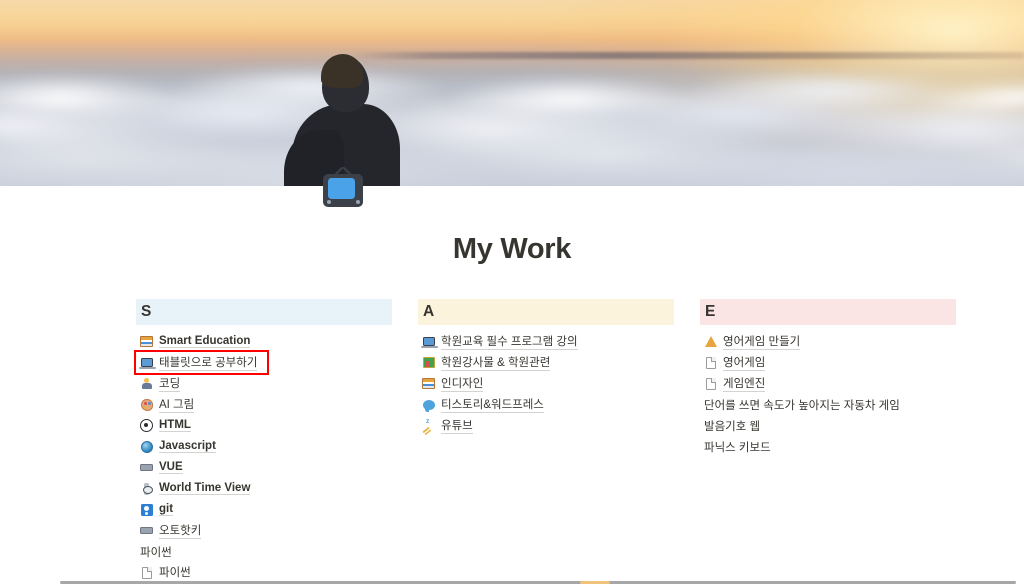 The height and width of the screenshot is (585, 1024). Describe the element at coordinates (180, 530) in the screenshot. I see `list-item-label: 오토핫키` at that location.